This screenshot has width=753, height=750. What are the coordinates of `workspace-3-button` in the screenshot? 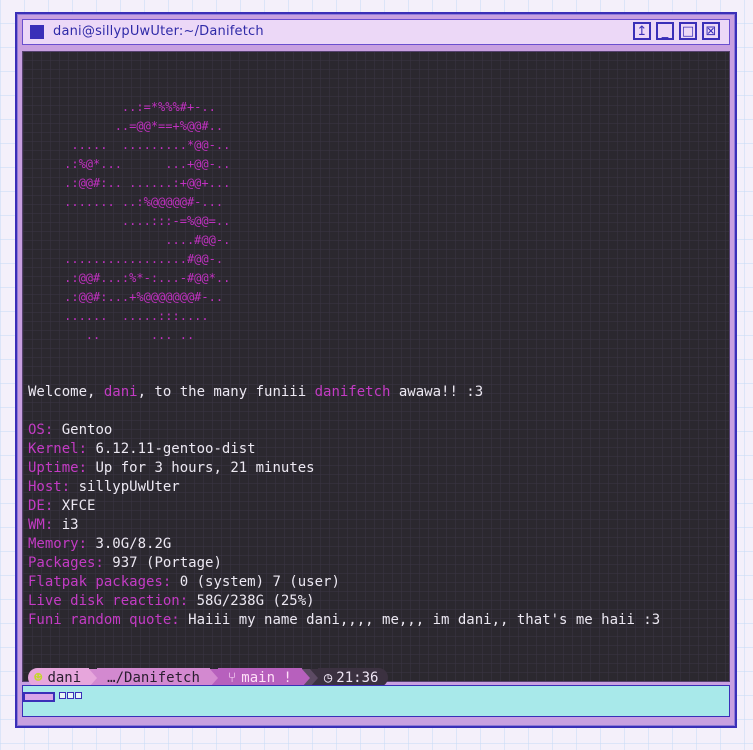 It's located at (70, 695).